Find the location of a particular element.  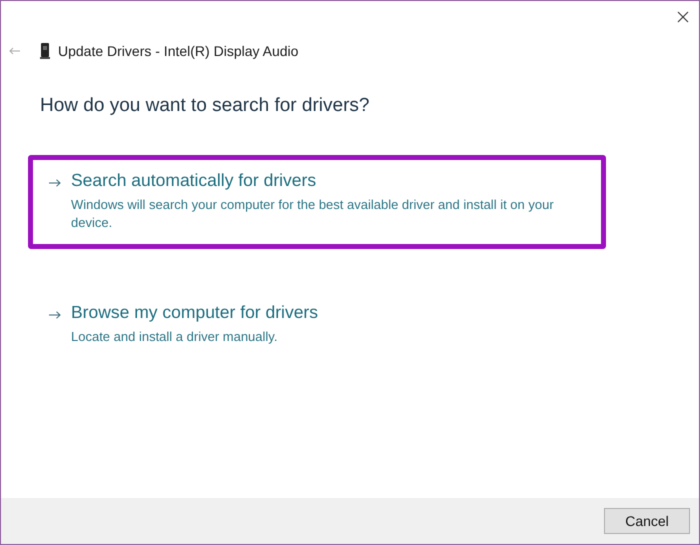

option-link: Search automatically for drivers is located at coordinates (193, 180).